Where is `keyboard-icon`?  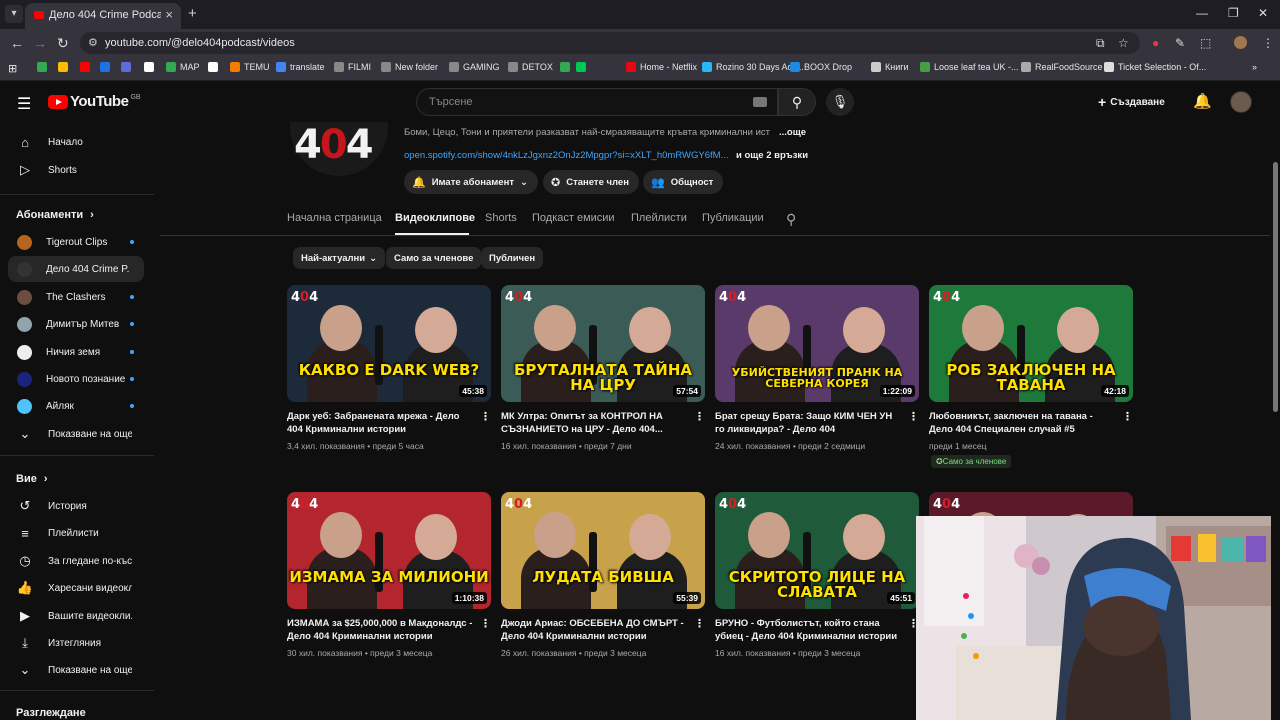 keyboard-icon is located at coordinates (760, 102).